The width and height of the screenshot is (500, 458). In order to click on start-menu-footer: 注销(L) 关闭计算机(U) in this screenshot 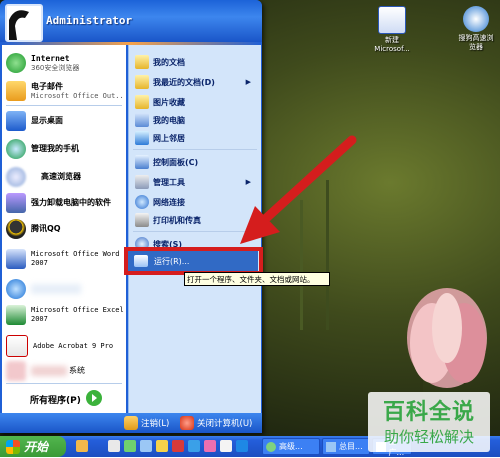, I will do `click(131, 423)`.